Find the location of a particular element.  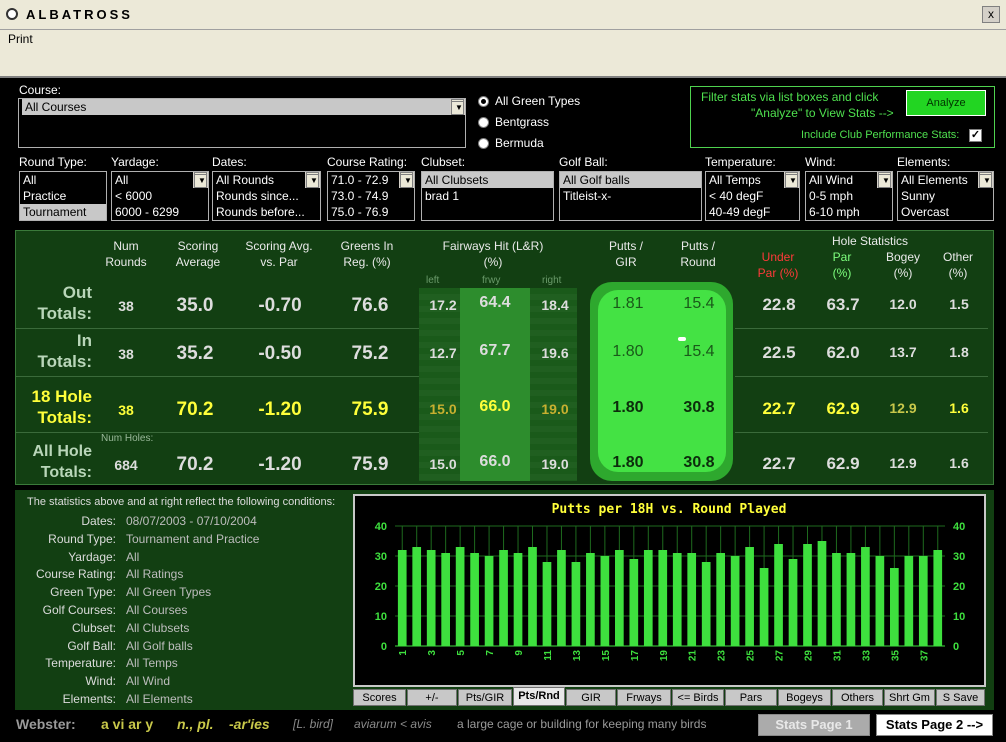

filter-item: Sunny is located at coordinates (945, 196).